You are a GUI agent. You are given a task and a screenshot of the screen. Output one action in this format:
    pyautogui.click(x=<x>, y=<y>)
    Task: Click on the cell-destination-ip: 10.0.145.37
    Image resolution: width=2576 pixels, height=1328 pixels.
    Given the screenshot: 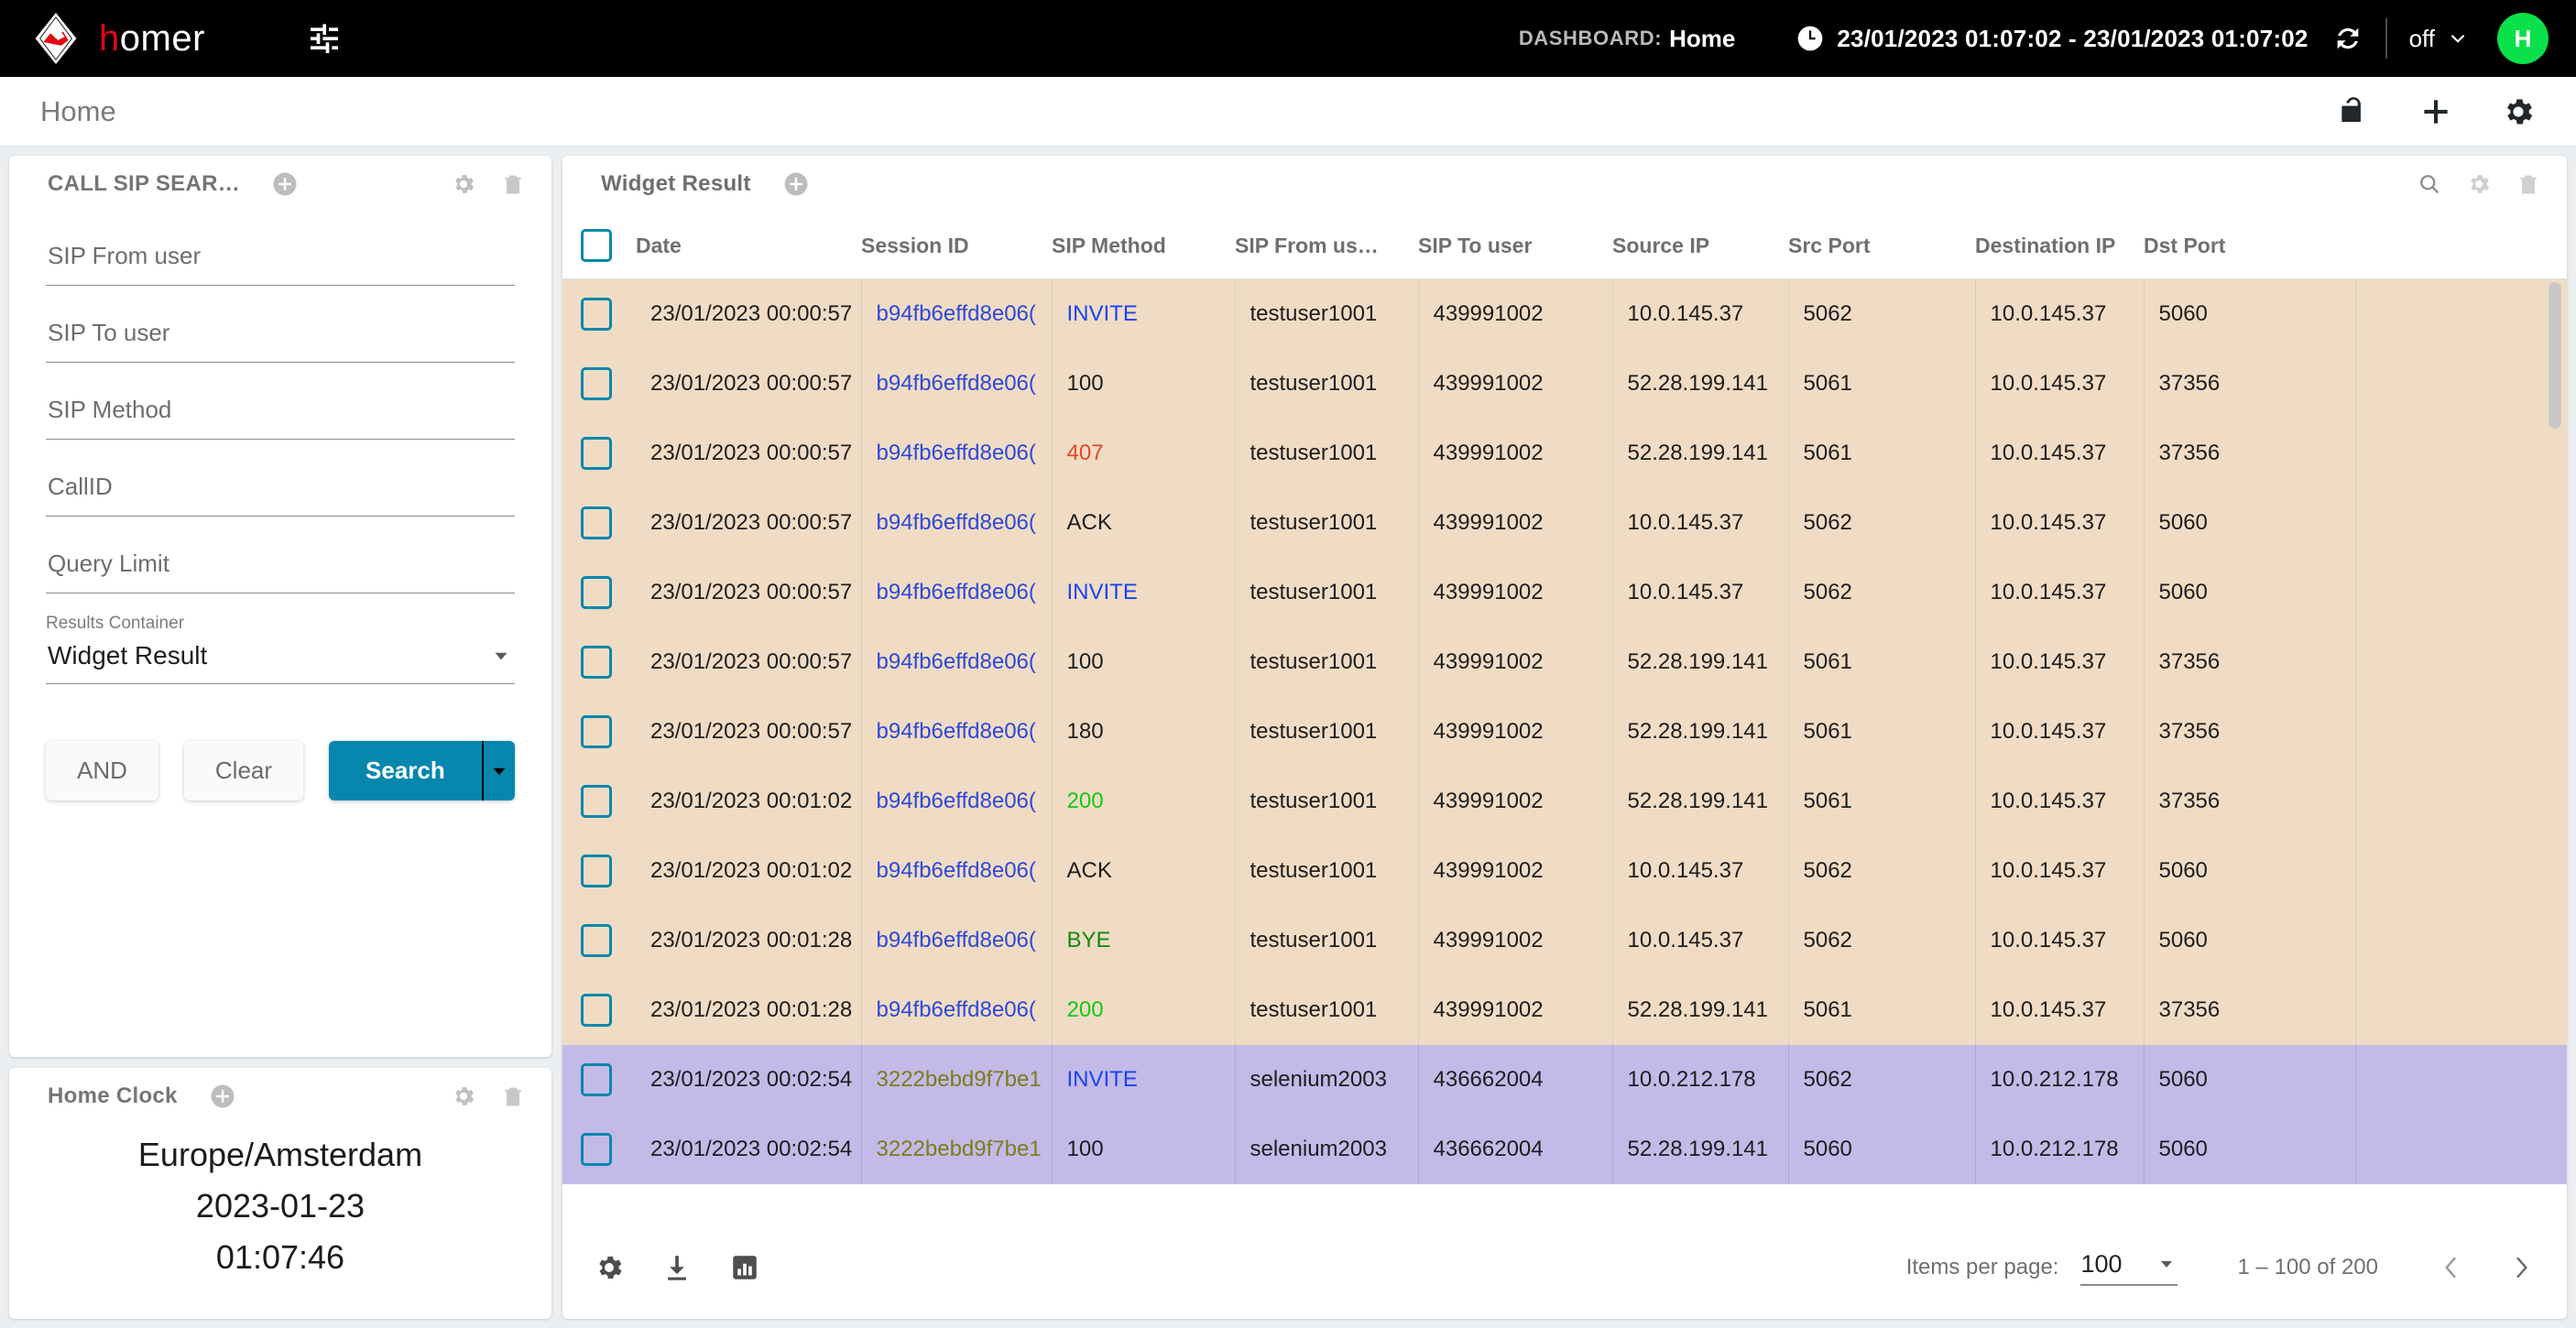 What is the action you would take?
    pyautogui.click(x=2060, y=383)
    